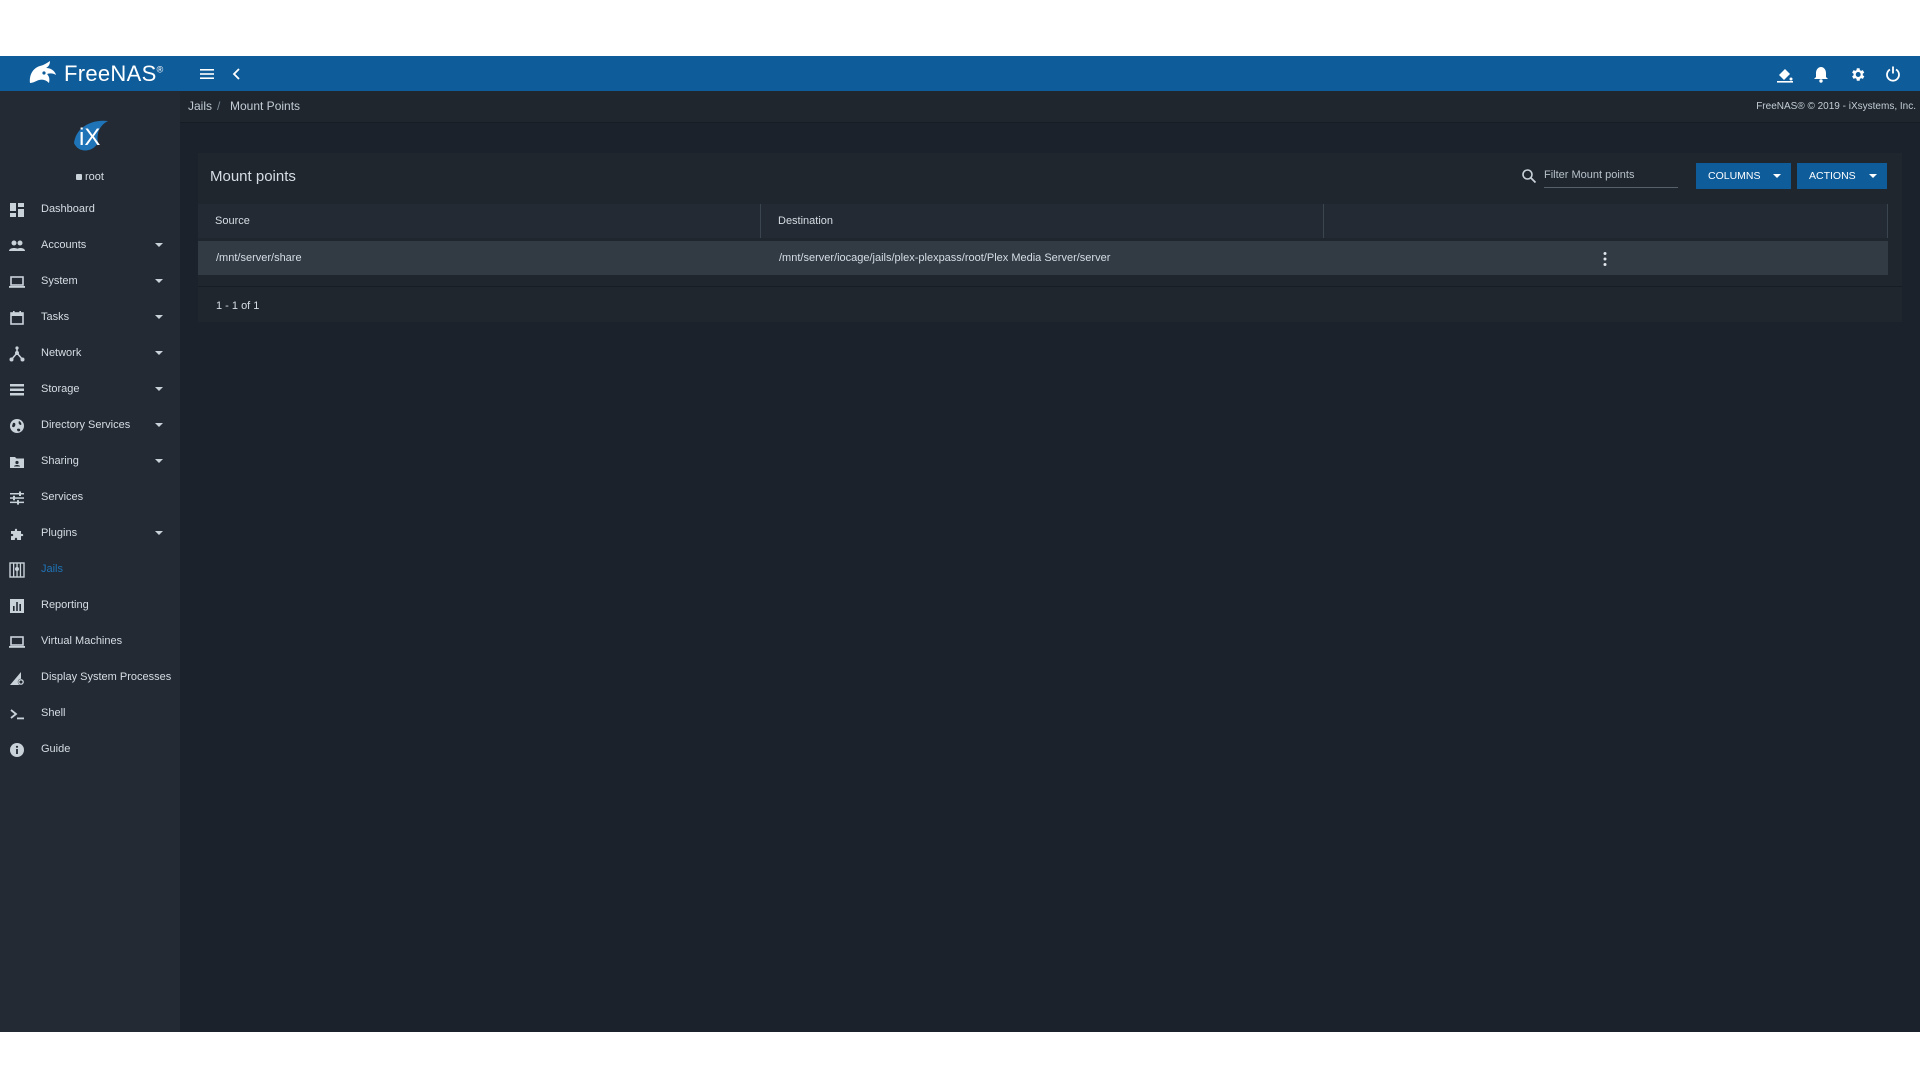 Image resolution: width=1920 pixels, height=1080 pixels. I want to click on breadcrumb-current: Mount Points, so click(265, 106).